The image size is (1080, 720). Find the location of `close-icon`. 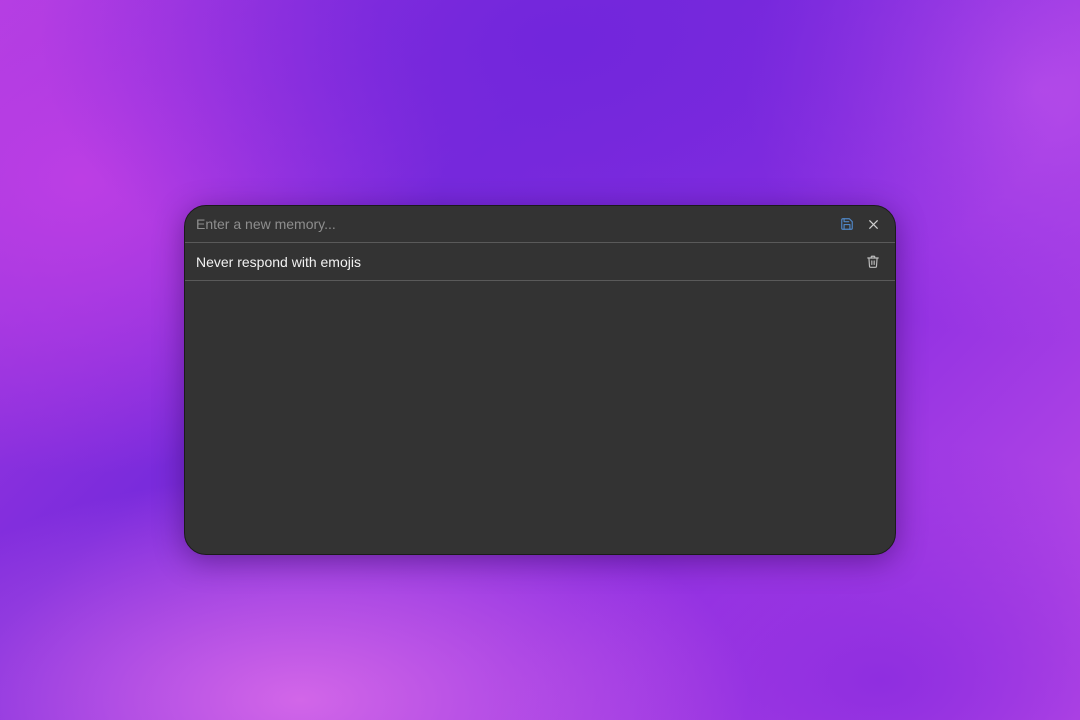

close-icon is located at coordinates (873, 224).